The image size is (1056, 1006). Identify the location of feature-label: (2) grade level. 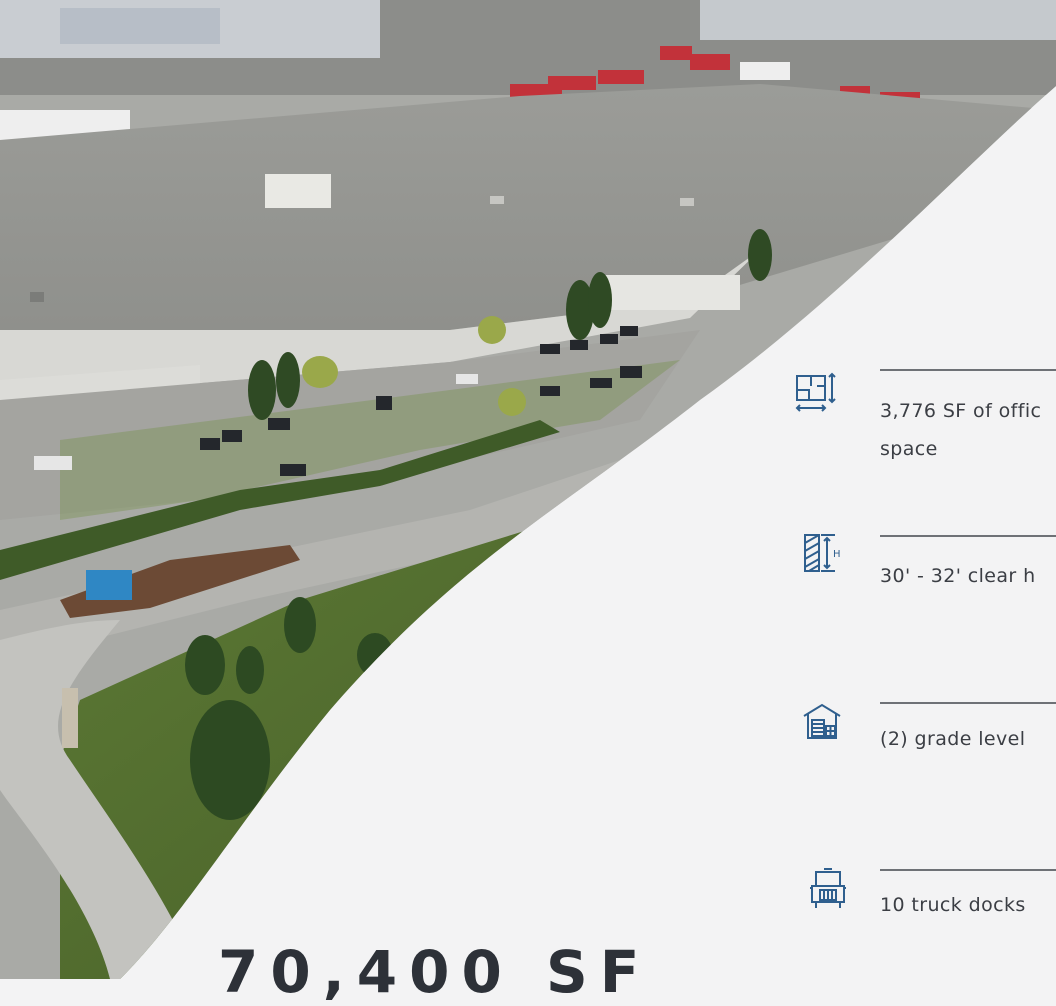
(953, 739).